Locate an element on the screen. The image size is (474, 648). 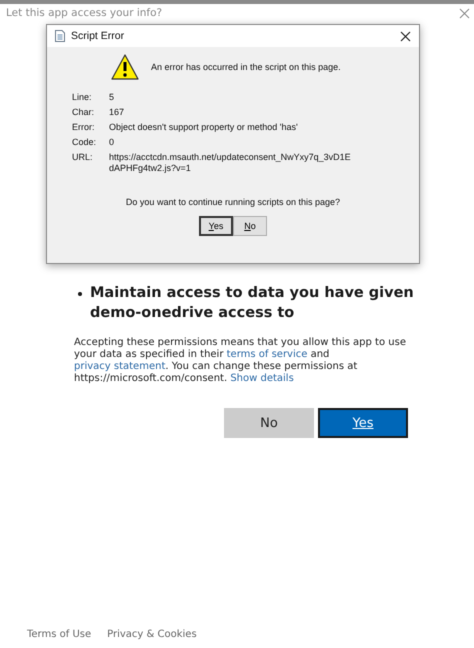
decline-button: No is located at coordinates (269, 423).